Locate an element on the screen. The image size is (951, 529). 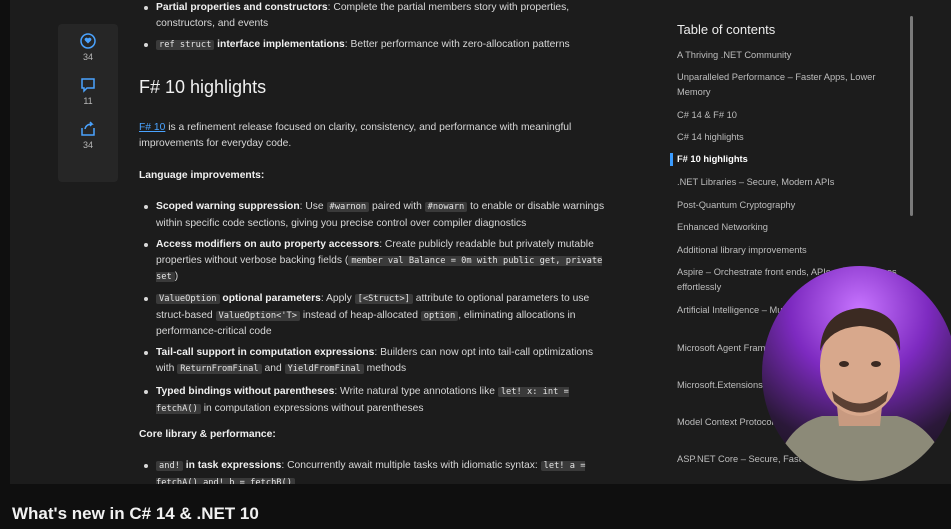
comment-icon is located at coordinates (88, 85).